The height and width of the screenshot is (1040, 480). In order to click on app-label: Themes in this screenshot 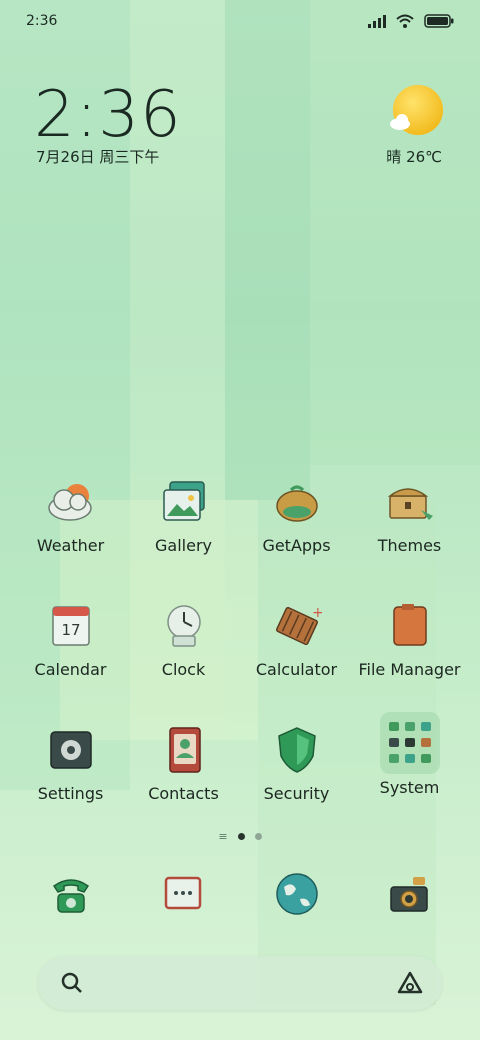, I will do `click(409, 545)`.